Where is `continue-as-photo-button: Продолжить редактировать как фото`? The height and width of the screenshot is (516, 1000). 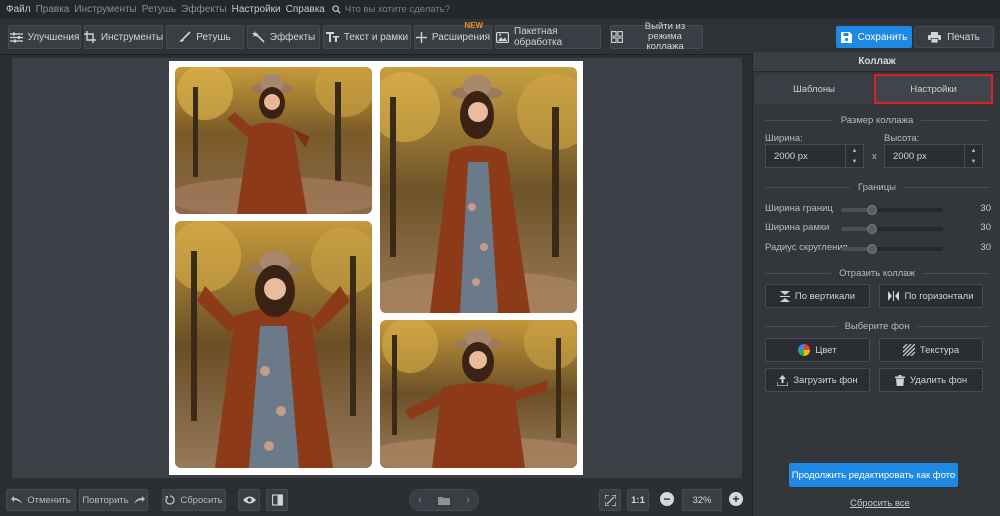 continue-as-photo-button: Продолжить редактировать как фото is located at coordinates (873, 475).